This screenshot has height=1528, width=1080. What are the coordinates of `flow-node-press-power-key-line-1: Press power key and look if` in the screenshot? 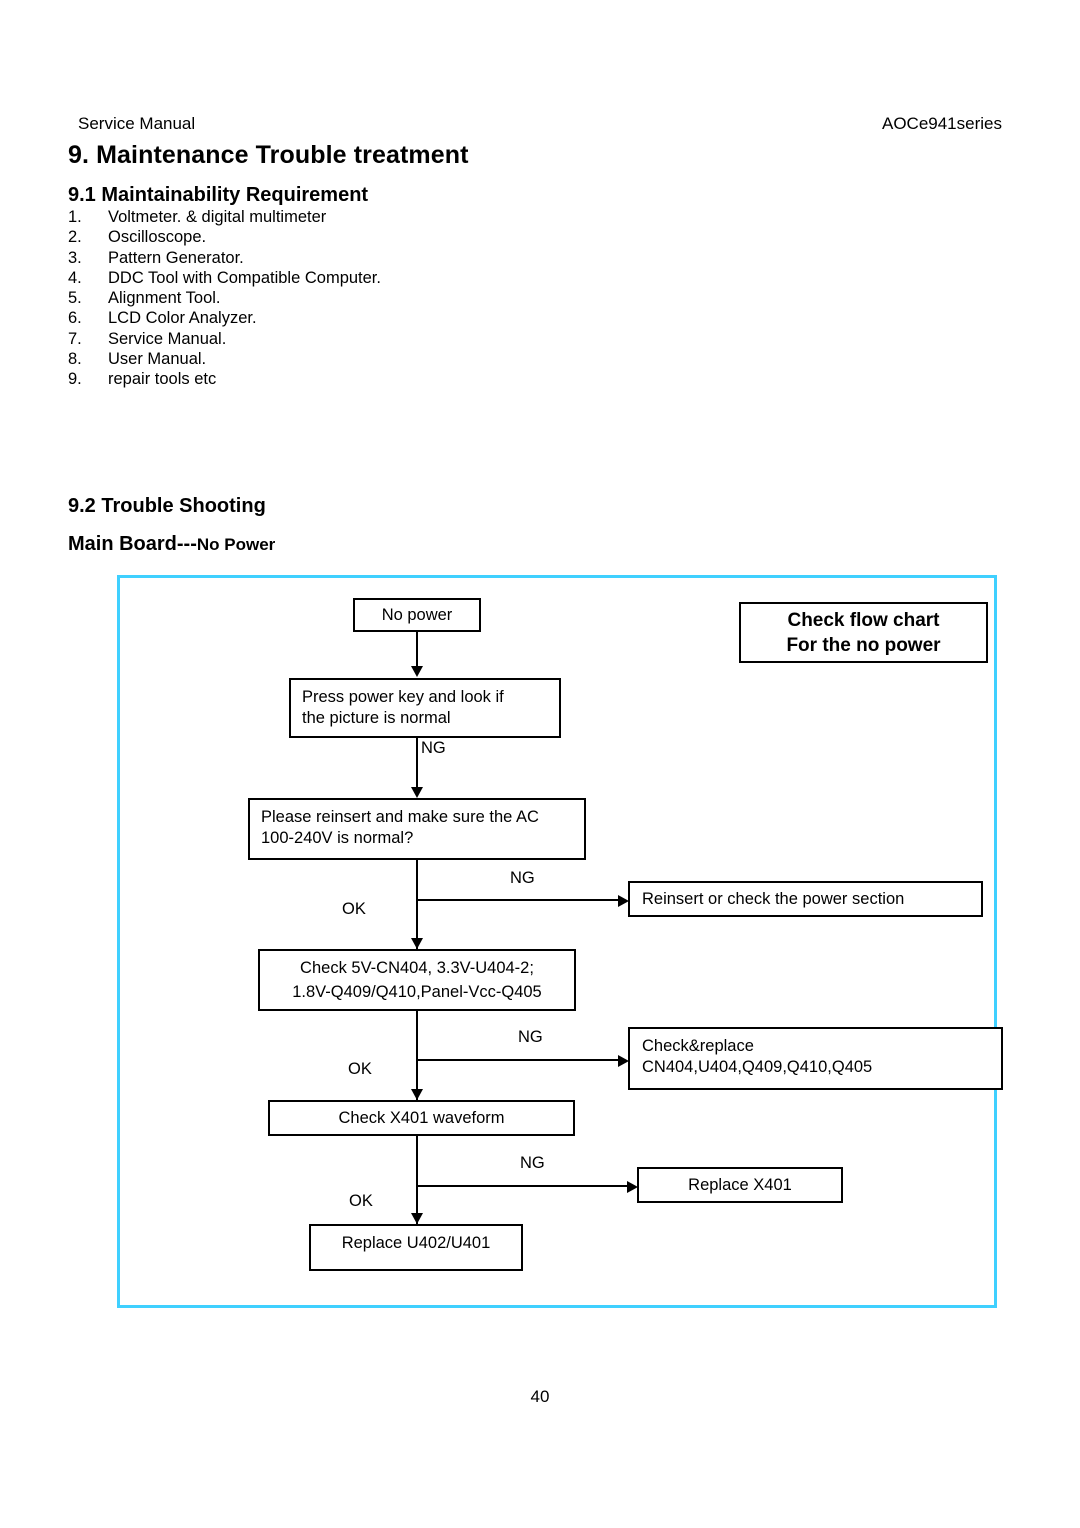 It's located at (403, 697).